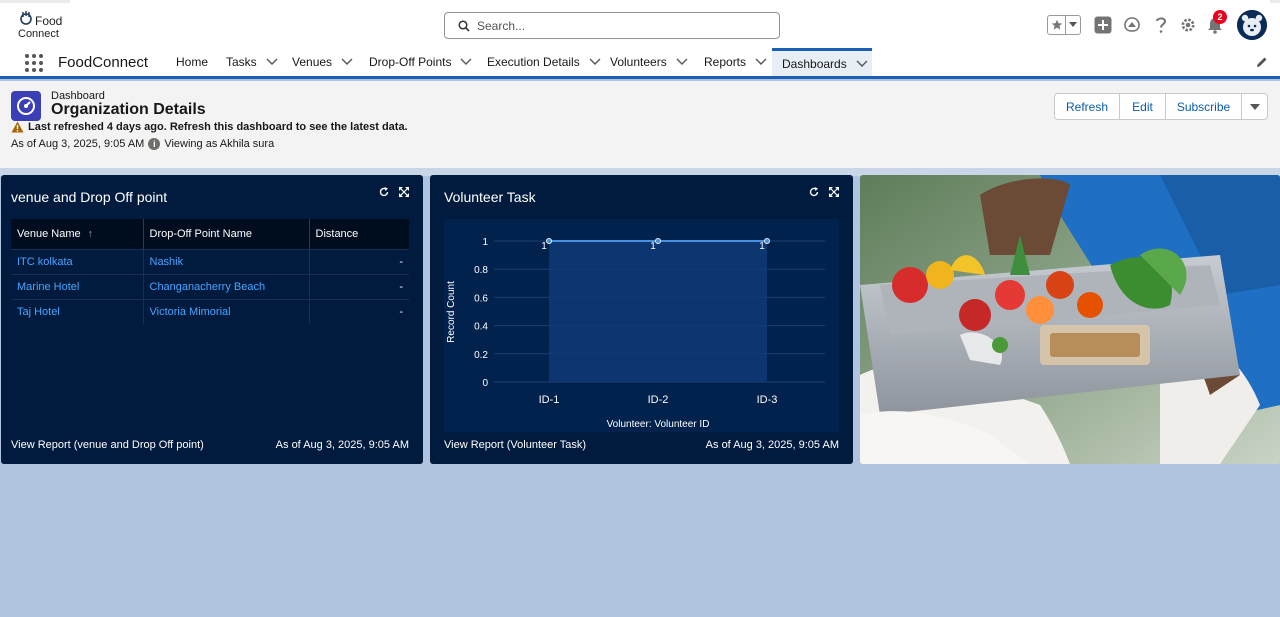 Image resolution: width=1280 pixels, height=617 pixels. Describe the element at coordinates (1087, 106) in the screenshot. I see `refresh-button: Refresh` at that location.